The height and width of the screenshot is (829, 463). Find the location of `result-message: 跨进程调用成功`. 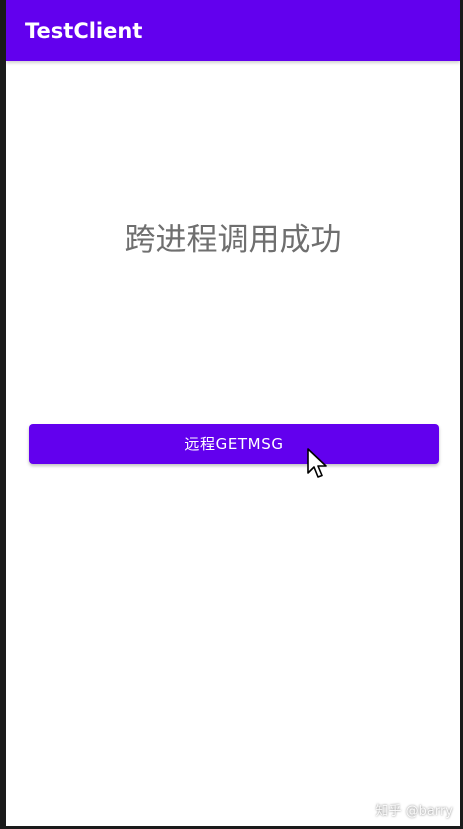

result-message: 跨进程调用成功 is located at coordinates (233, 240).